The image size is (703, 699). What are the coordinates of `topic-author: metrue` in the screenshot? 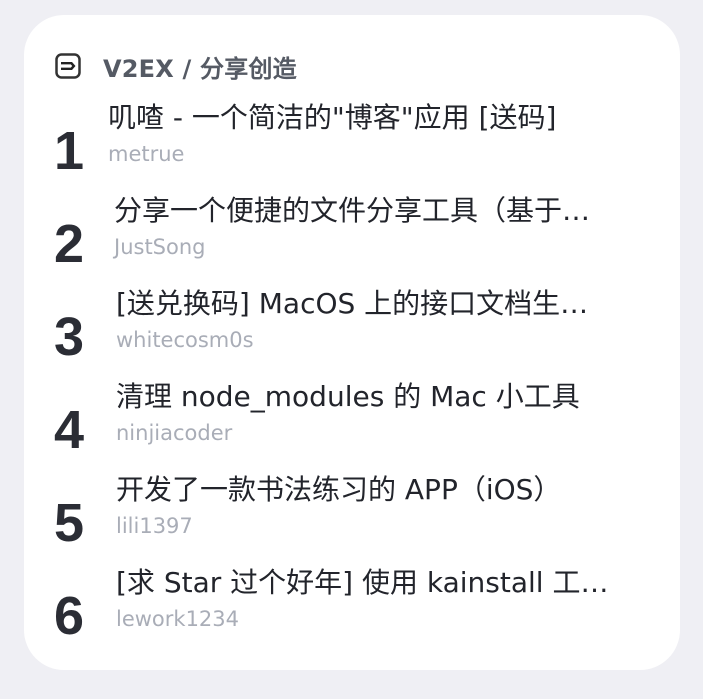 It's located at (146, 154).